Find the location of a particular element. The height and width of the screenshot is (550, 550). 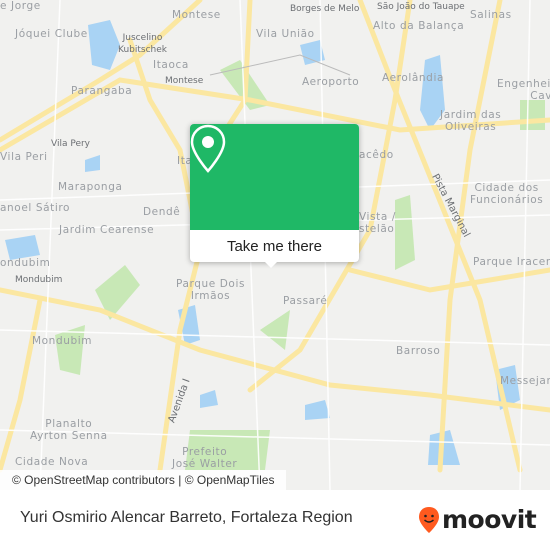

map-label: Cidade Nova is located at coordinates (52, 462).